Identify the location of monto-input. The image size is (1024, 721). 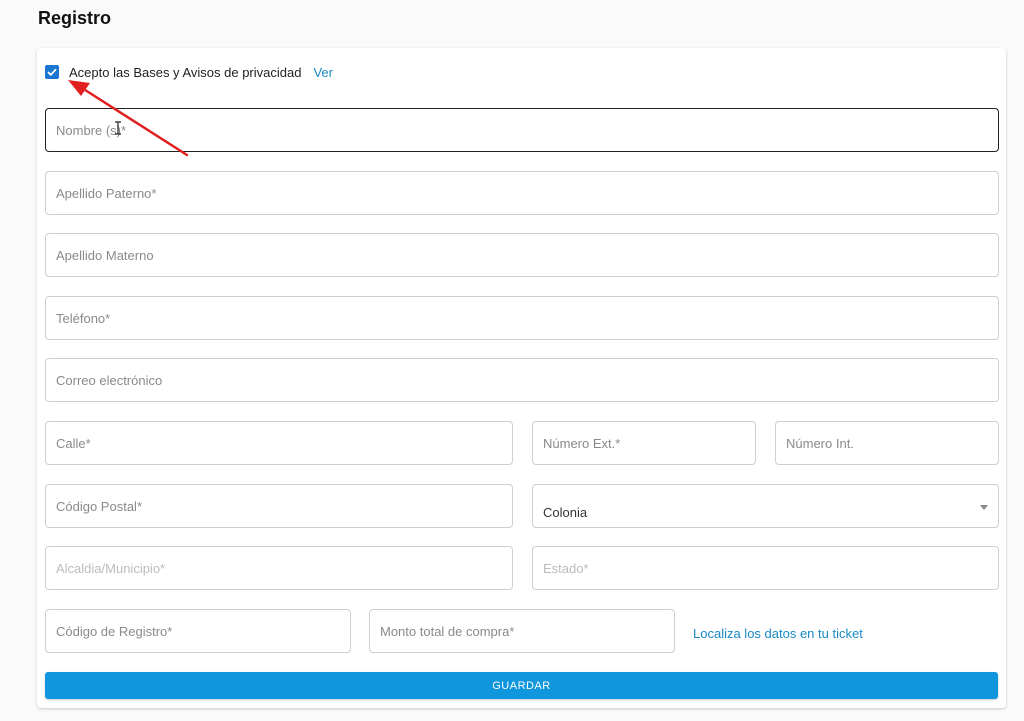
(522, 631).